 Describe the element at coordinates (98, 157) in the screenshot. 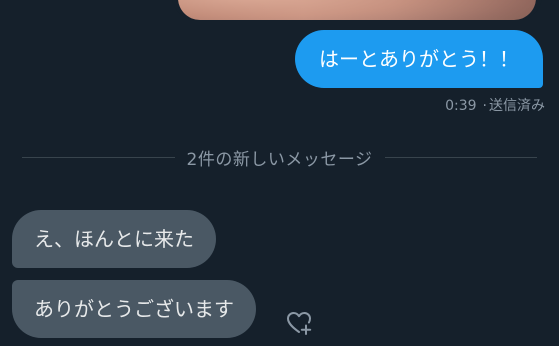

I see `divider-line-left` at that location.